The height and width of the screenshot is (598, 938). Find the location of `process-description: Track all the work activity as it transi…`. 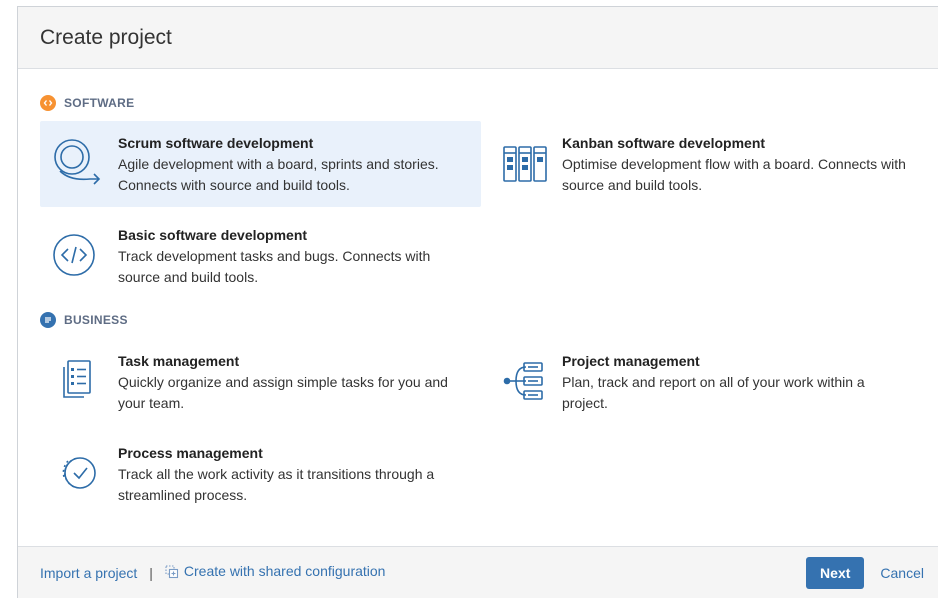

process-description: Track all the work activity as it transi… is located at coordinates (276, 484).